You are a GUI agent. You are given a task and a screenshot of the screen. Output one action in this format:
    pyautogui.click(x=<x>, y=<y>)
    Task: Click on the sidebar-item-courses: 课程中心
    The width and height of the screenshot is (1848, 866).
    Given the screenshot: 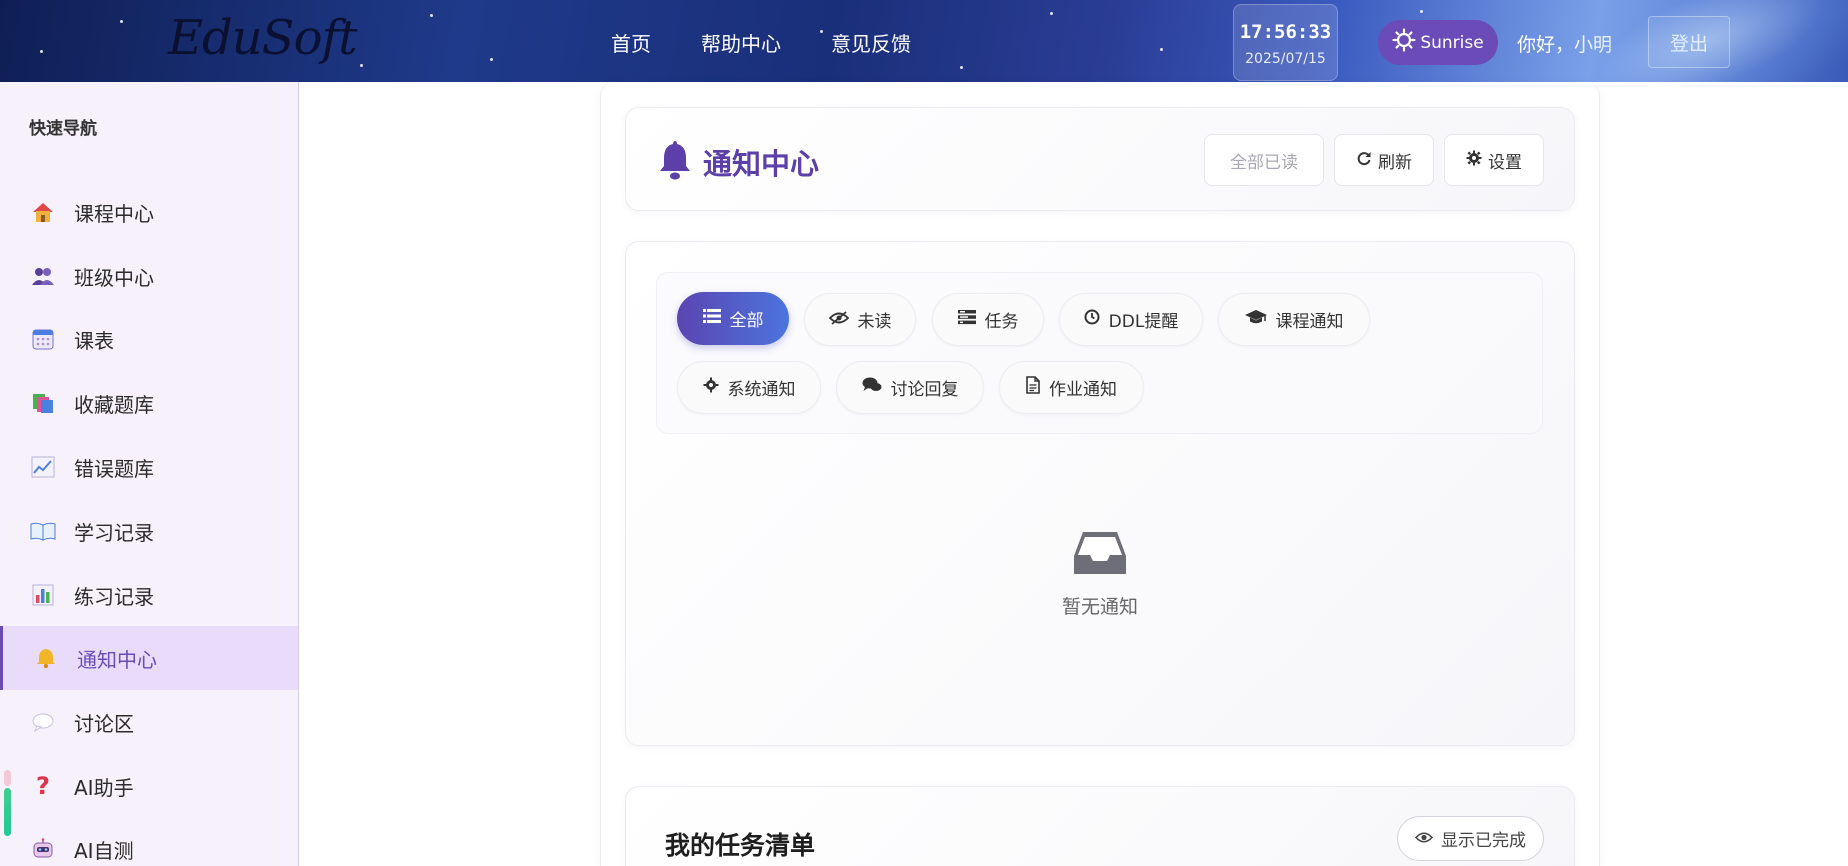 What is the action you would take?
    pyautogui.click(x=149, y=212)
    